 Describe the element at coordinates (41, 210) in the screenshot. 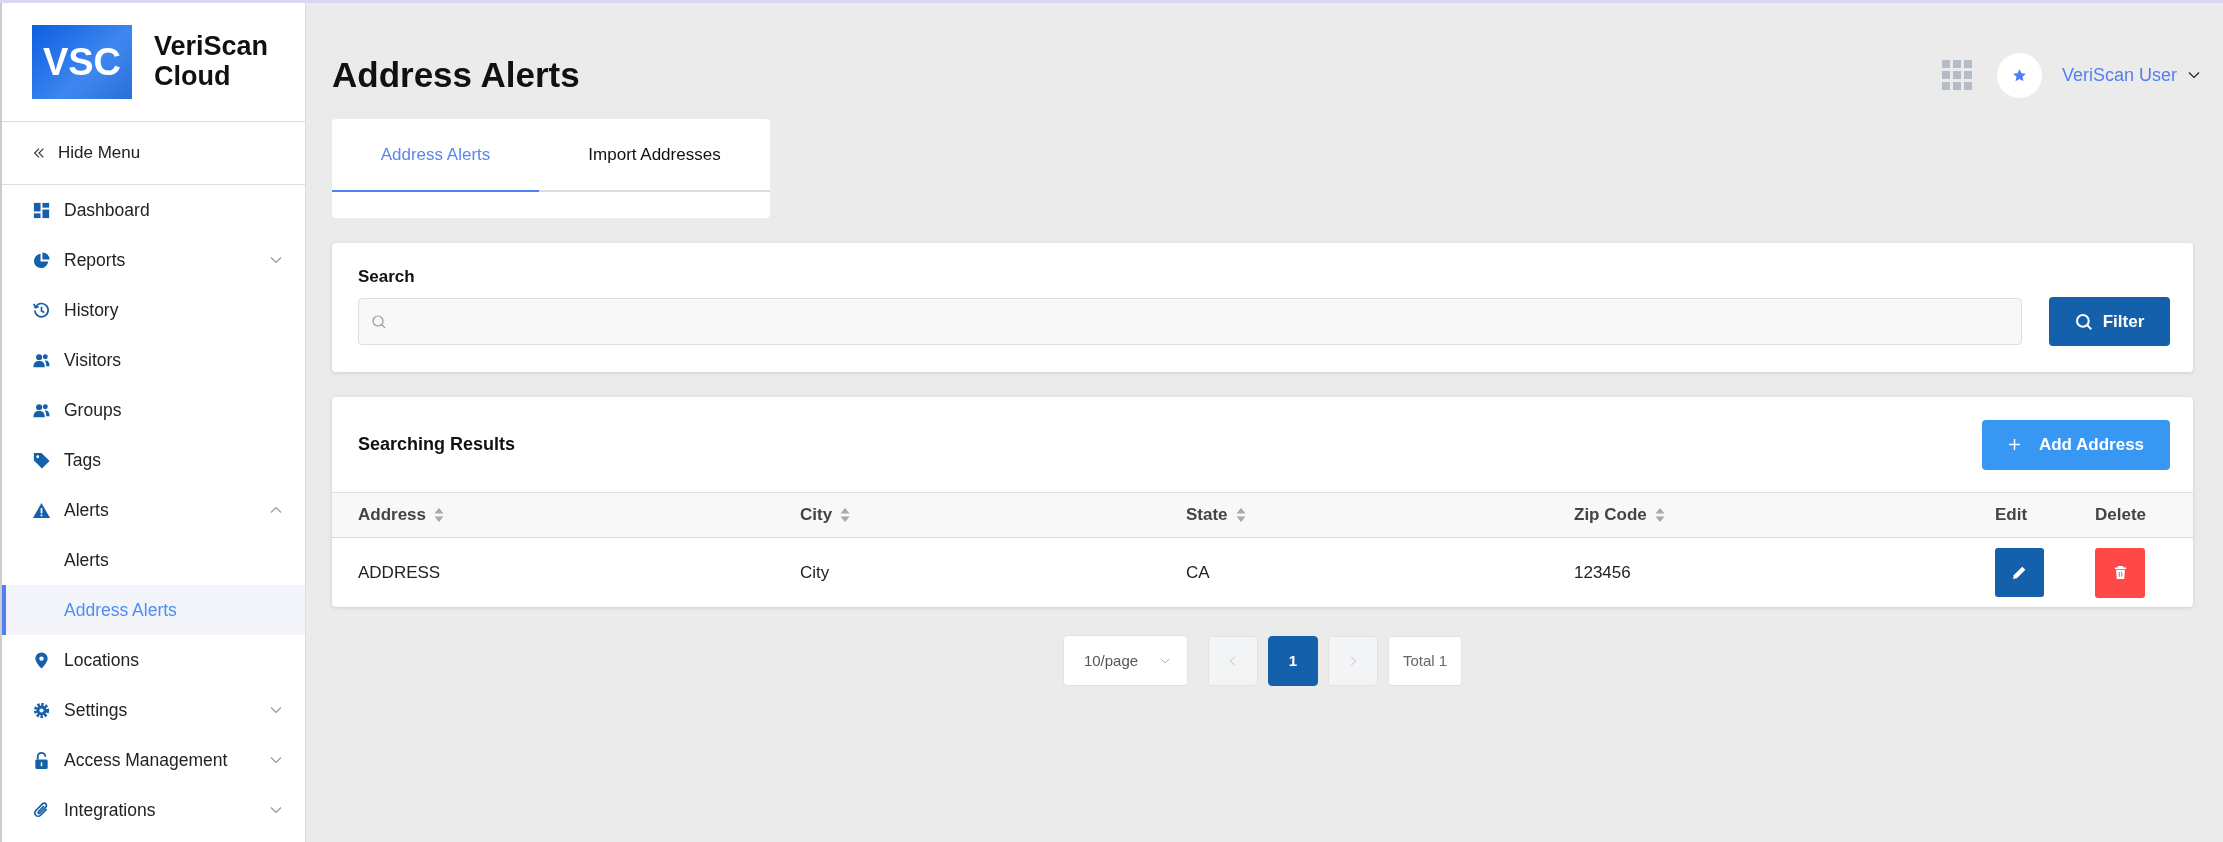

I see `dashboard-icon` at that location.